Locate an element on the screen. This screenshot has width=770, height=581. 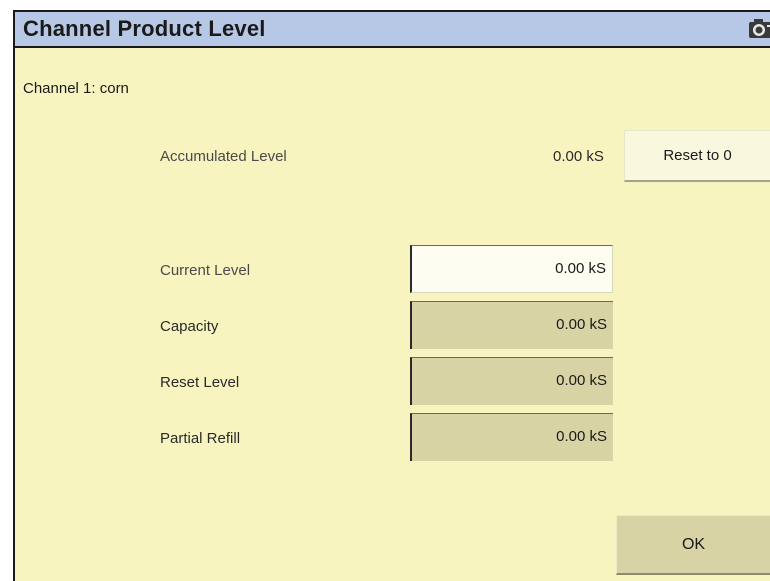
current-level-field: 0.00 kS is located at coordinates (511, 269).